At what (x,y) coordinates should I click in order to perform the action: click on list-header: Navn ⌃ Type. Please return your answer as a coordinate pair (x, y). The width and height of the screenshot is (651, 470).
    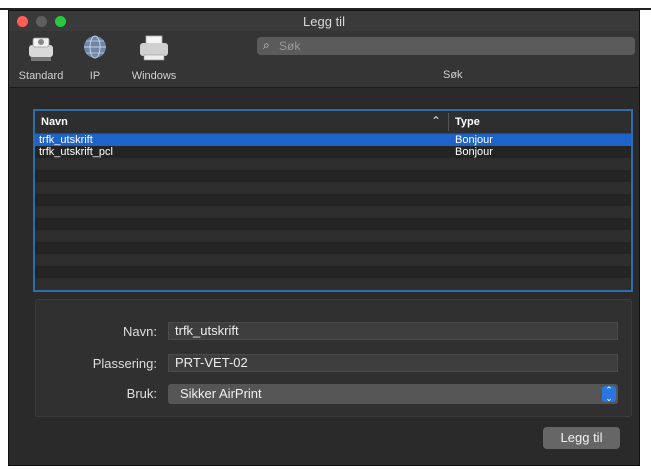
    Looking at the image, I should click on (333, 122).